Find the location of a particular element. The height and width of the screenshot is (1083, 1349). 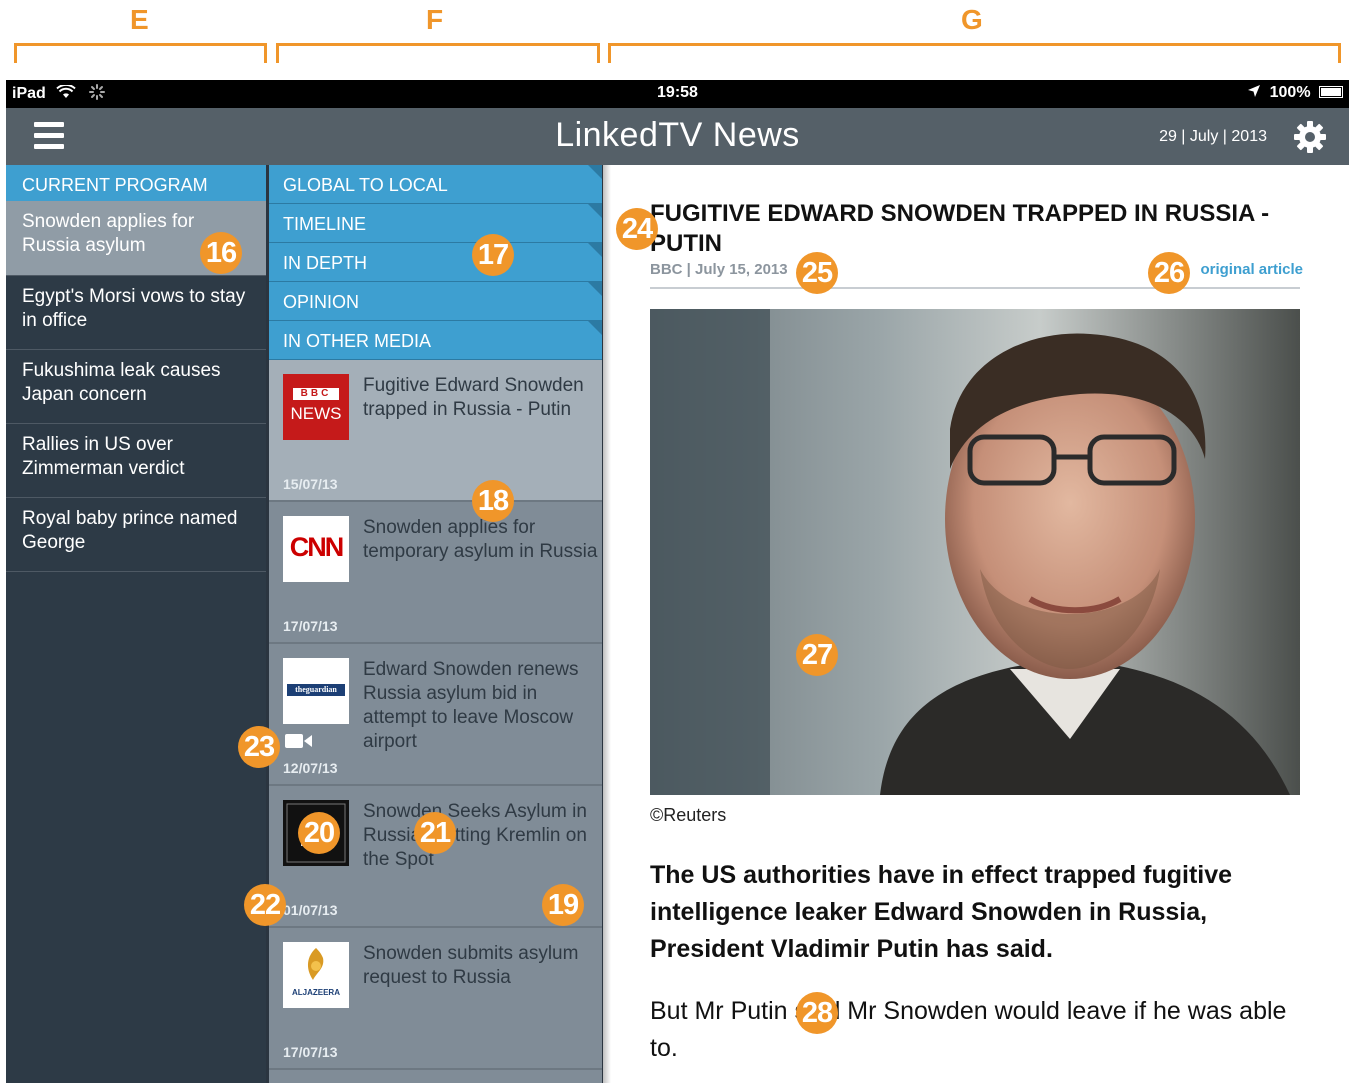

video-camera-icon is located at coordinates (298, 741).